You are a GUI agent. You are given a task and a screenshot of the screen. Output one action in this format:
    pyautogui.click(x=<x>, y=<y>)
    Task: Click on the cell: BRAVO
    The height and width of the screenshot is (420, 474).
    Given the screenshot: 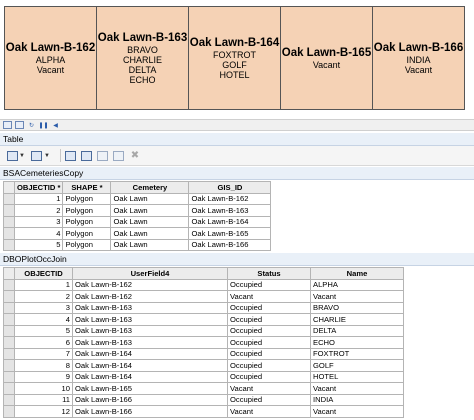 What is the action you would take?
    pyautogui.click(x=357, y=307)
    